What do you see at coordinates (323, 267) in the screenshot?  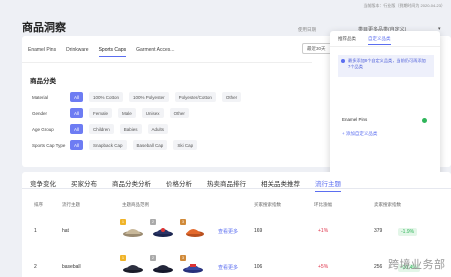 I see `row-mom: +5%` at bounding box center [323, 267].